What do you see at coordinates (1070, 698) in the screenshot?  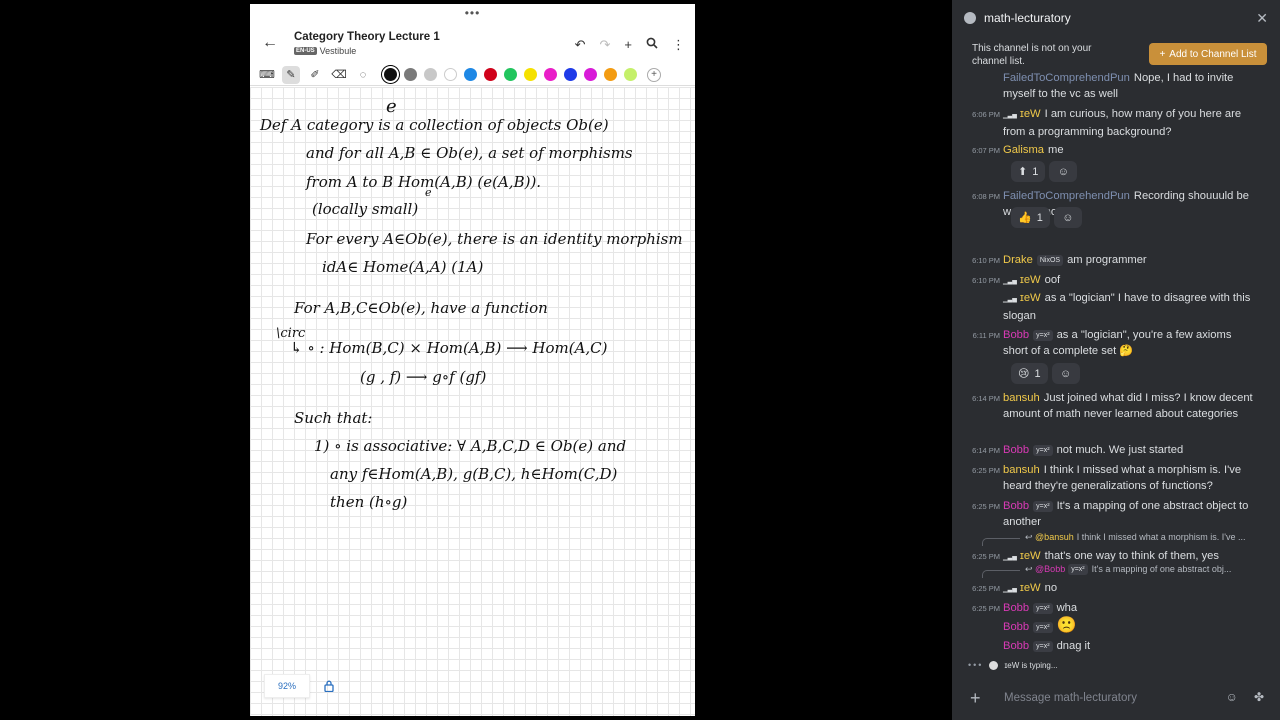 I see `message-input: Message math-lecturatory` at bounding box center [1070, 698].